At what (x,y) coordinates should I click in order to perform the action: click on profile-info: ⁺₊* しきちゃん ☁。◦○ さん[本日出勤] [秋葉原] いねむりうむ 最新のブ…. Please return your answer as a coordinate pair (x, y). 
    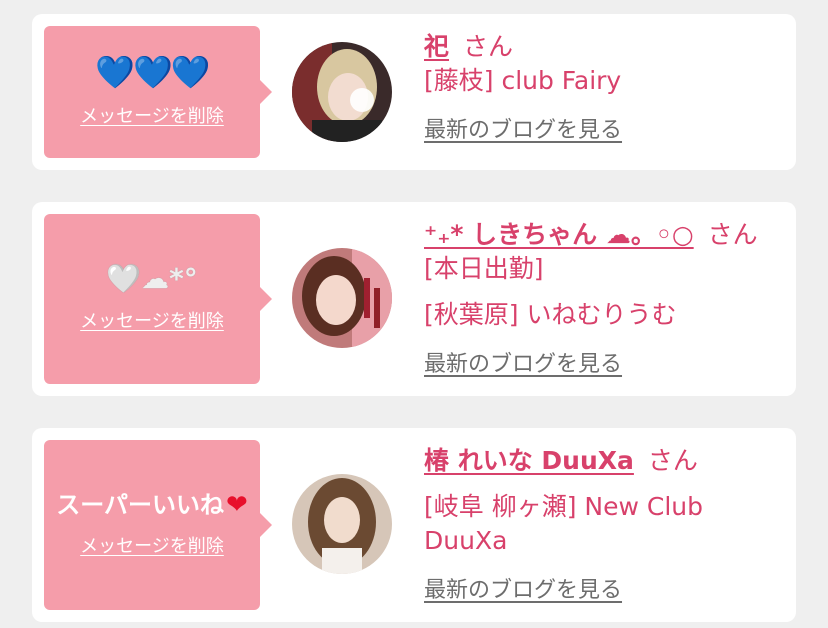
    Looking at the image, I should click on (605, 298).